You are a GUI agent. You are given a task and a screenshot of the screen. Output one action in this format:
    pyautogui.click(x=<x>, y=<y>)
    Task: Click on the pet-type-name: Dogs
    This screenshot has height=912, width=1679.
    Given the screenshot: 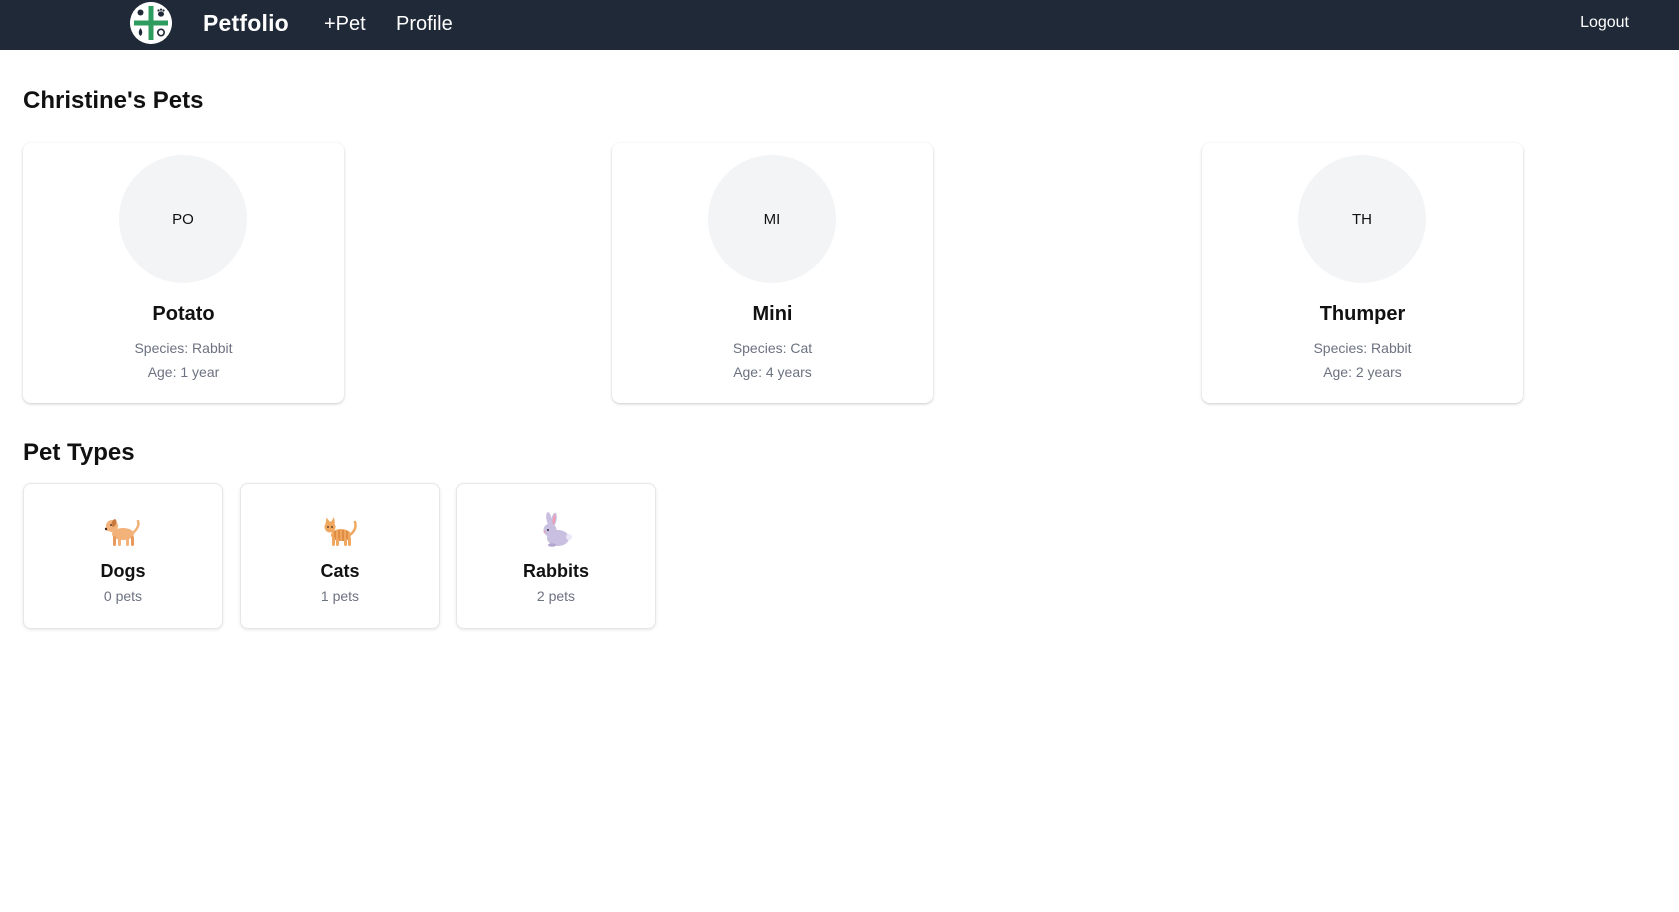 What is the action you would take?
    pyautogui.click(x=123, y=571)
    